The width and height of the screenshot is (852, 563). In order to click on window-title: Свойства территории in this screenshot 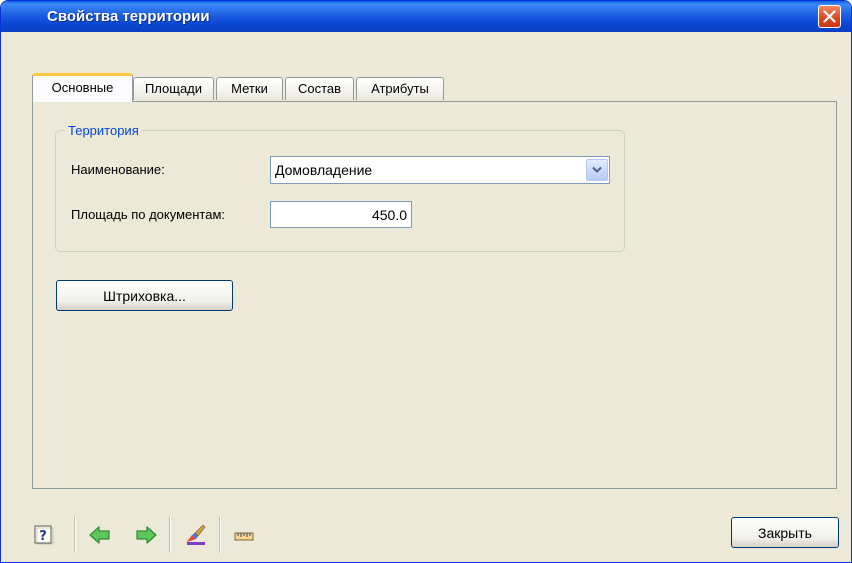, I will do `click(128, 16)`.